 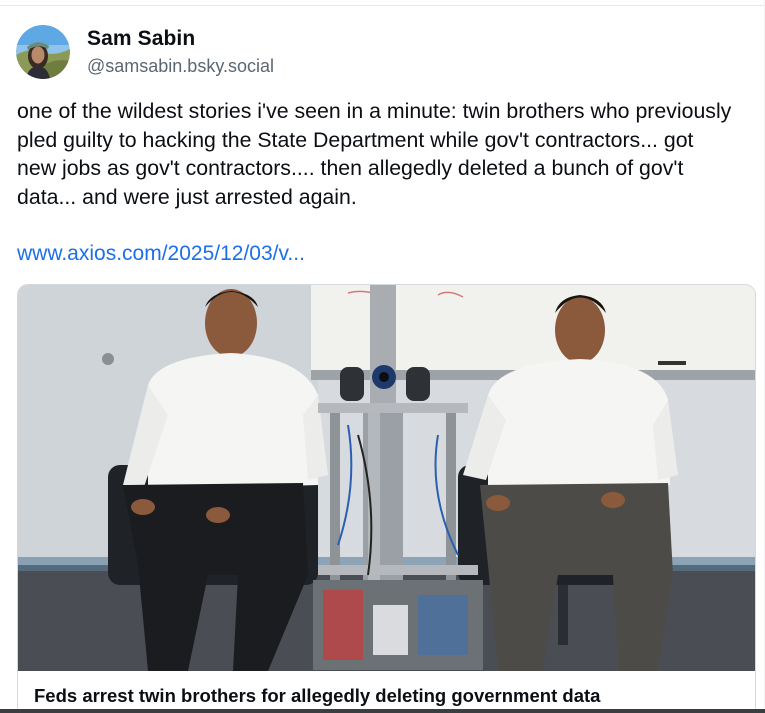 What do you see at coordinates (180, 39) in the screenshot?
I see `author-display-name: Sam Sabin` at bounding box center [180, 39].